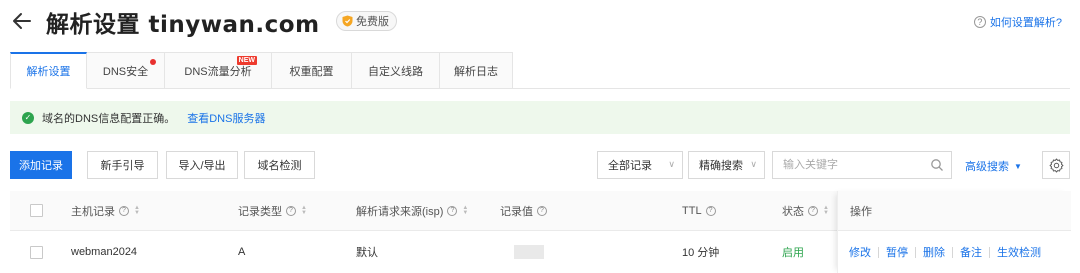 The image size is (1080, 273). I want to click on help-link: ? 如何设置解析?, so click(1017, 22).